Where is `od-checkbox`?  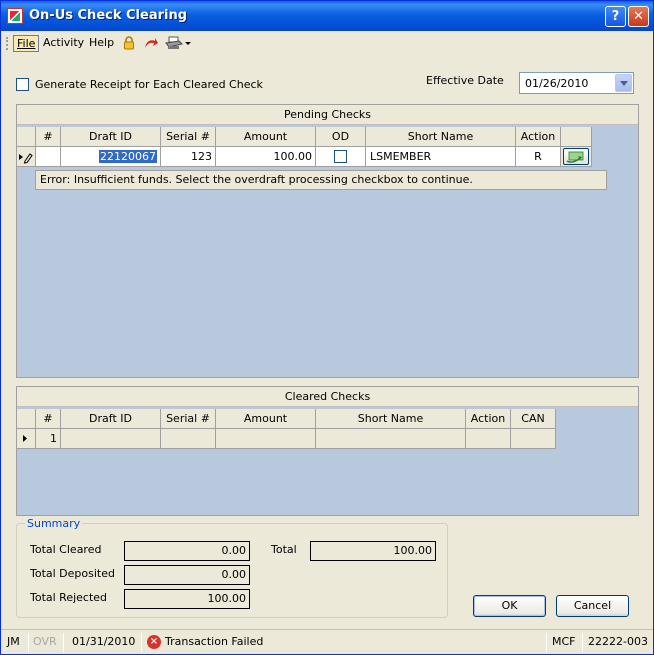
od-checkbox is located at coordinates (340, 156).